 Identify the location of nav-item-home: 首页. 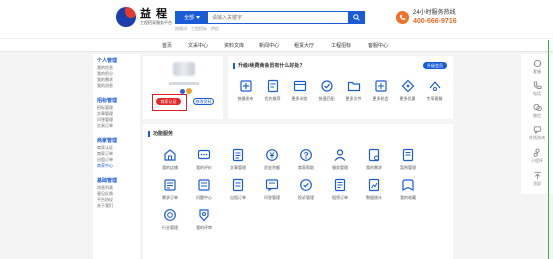
(167, 45).